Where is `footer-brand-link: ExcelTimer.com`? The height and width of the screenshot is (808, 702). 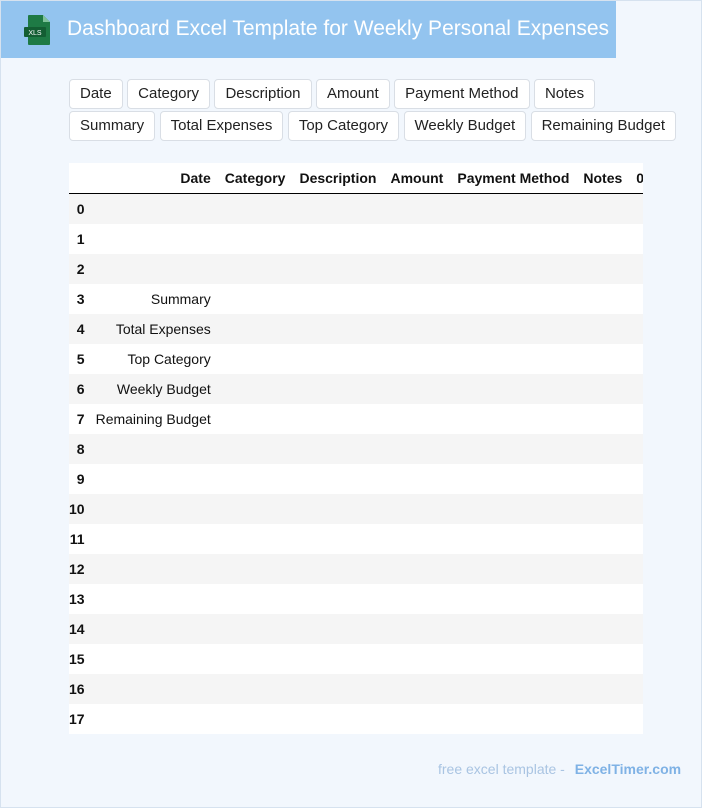 footer-brand-link: ExcelTimer.com is located at coordinates (628, 769).